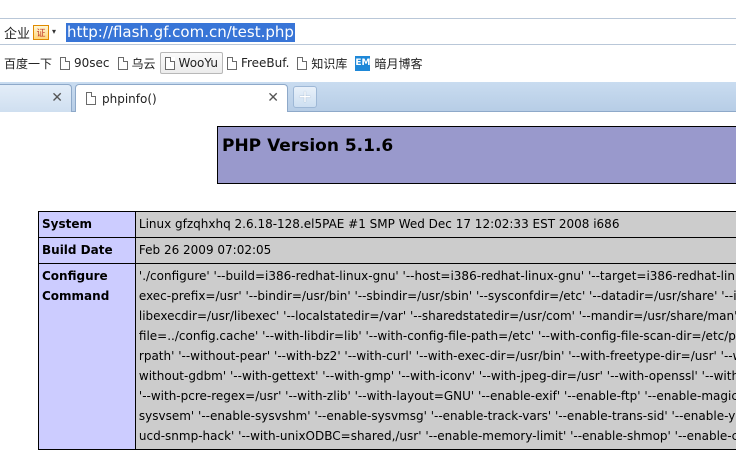 The height and width of the screenshot is (451, 736). I want to click on bookmark-label: 知识库, so click(329, 63).